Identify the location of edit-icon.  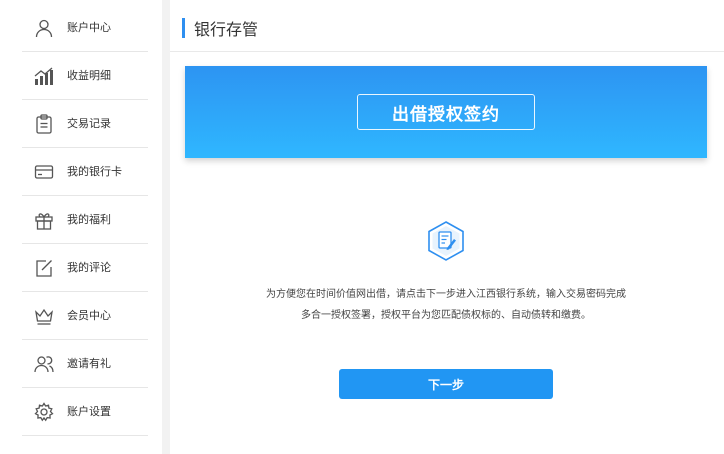
(44, 268).